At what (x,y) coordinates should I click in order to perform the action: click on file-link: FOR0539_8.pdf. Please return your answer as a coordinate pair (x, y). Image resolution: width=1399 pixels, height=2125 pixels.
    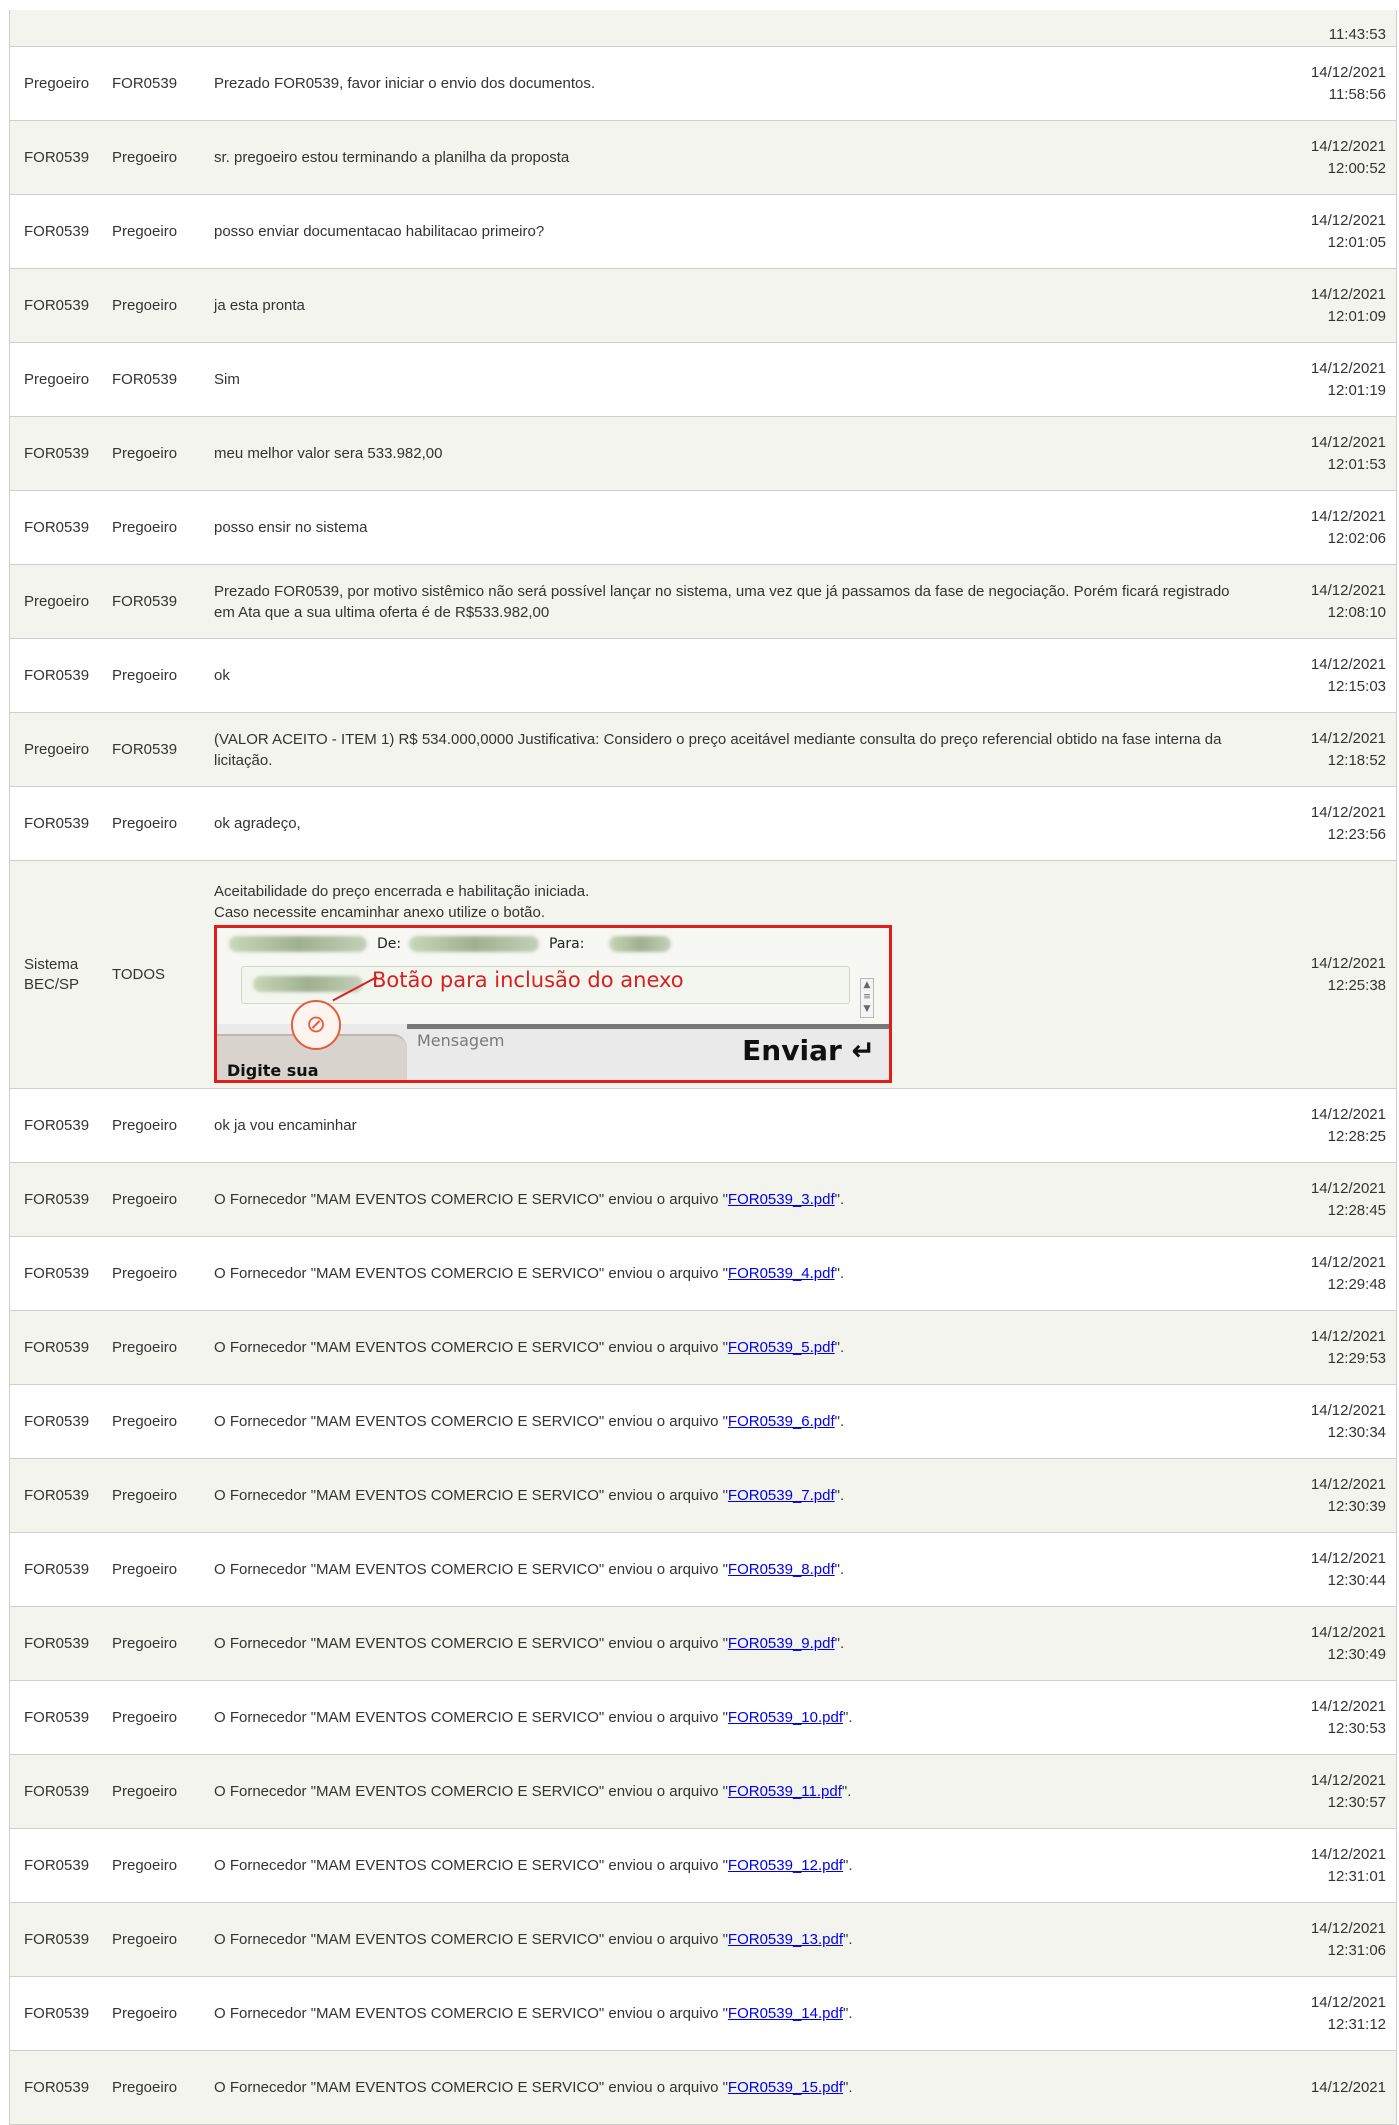
    Looking at the image, I should click on (781, 1569).